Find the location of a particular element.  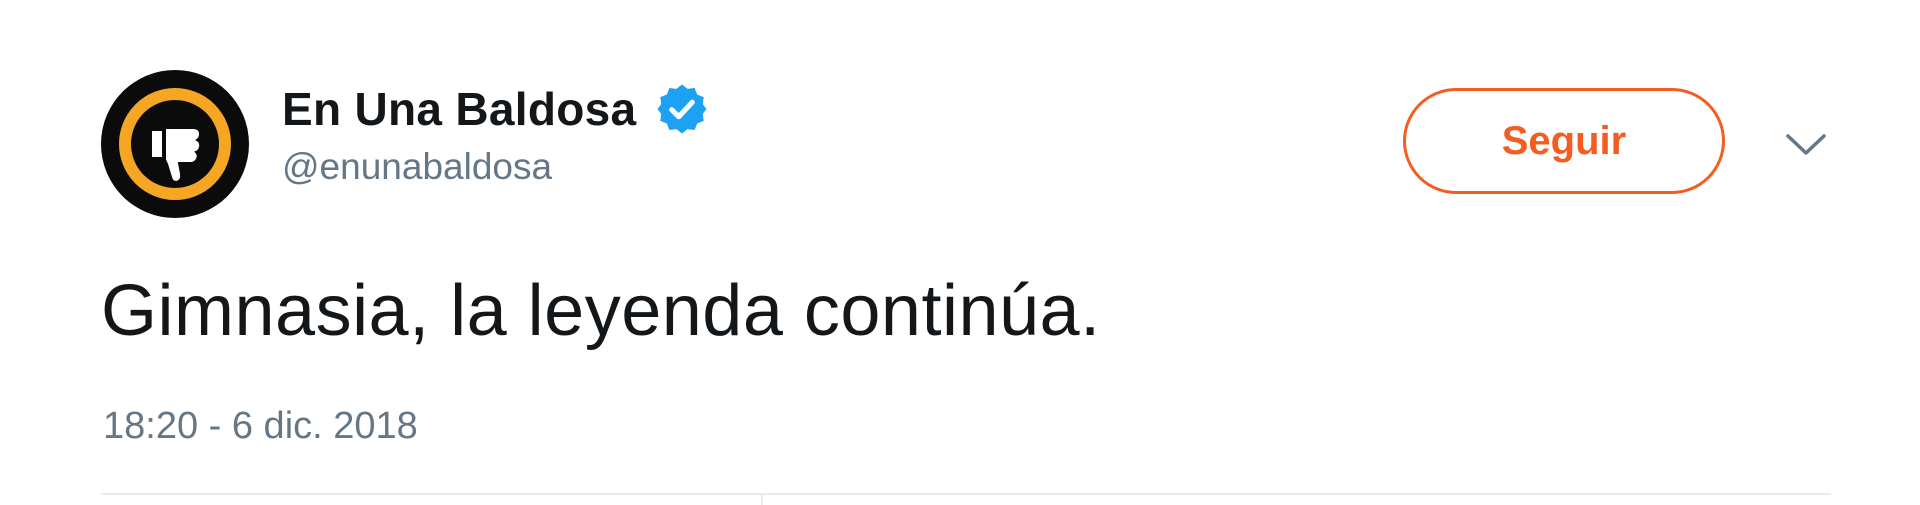

name-row: En Una Baldosa is located at coordinates (496, 109).